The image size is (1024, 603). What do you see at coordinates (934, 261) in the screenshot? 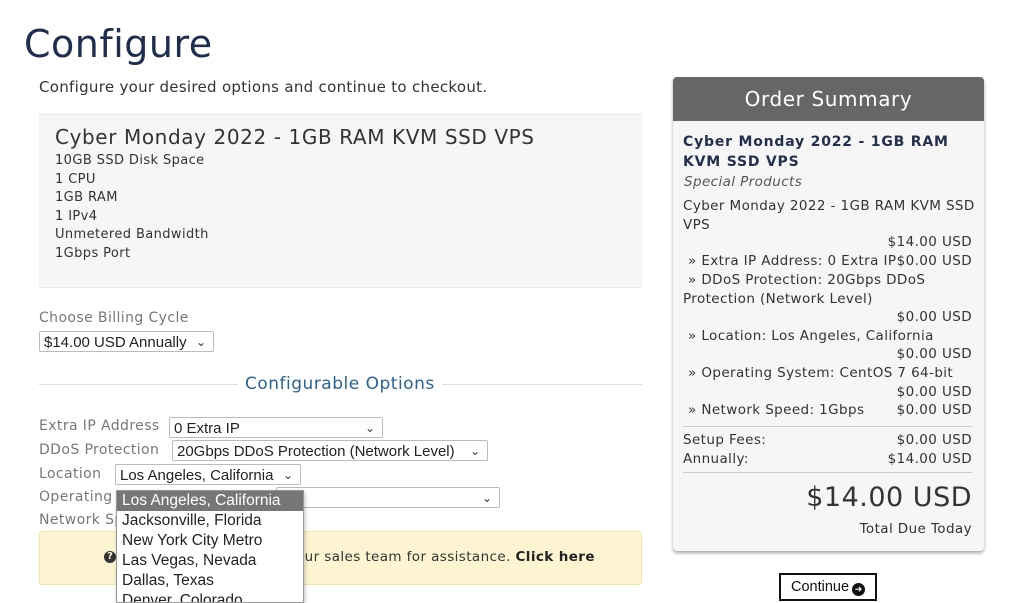
I see `summary-extra-ip-price: $0.00 USD` at bounding box center [934, 261].